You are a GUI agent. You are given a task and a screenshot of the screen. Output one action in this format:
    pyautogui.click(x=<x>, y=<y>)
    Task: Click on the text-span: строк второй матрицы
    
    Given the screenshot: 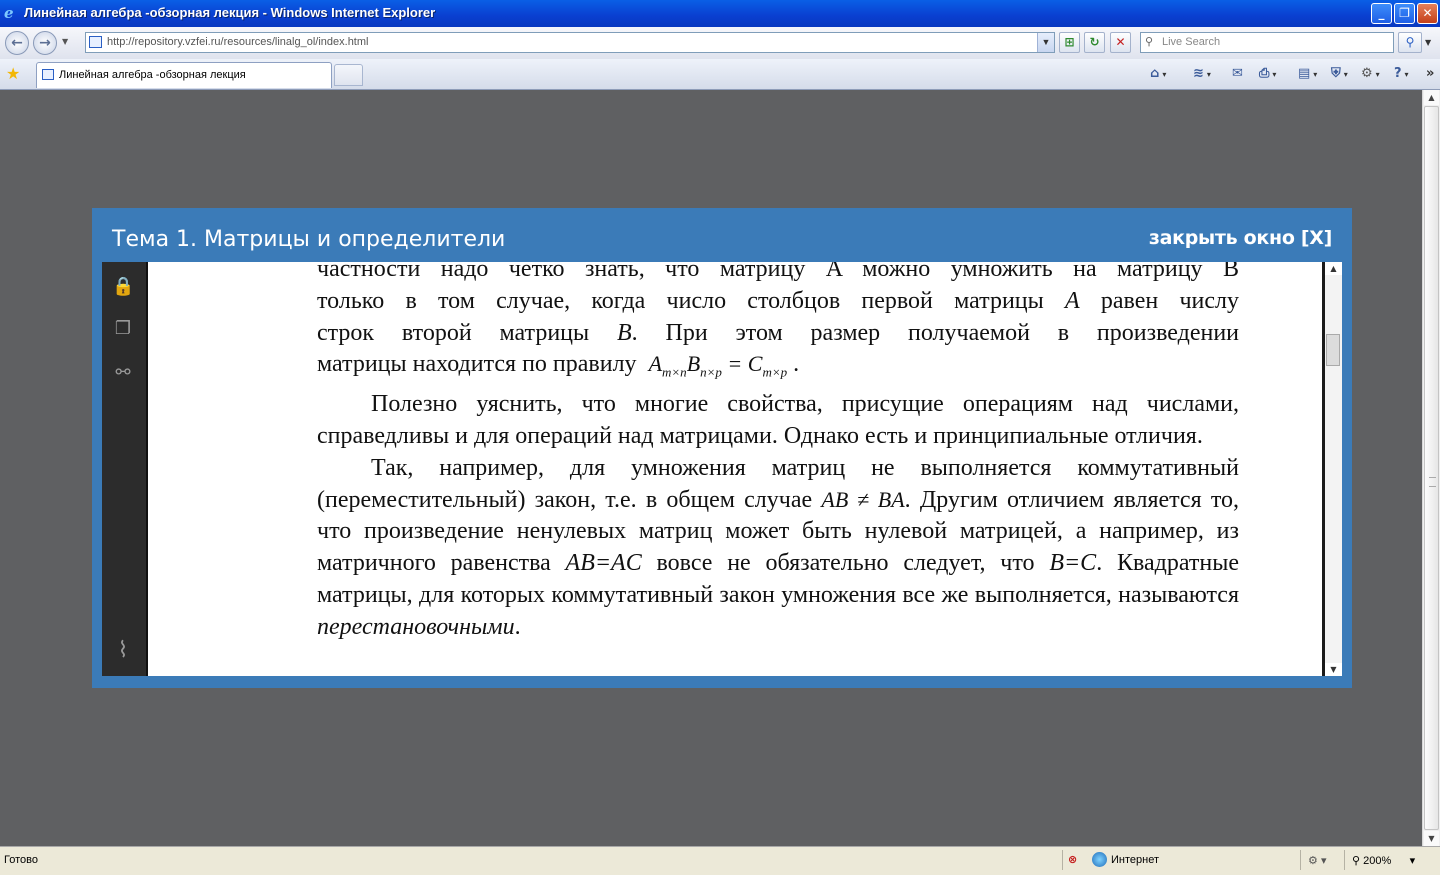 What is the action you would take?
    pyautogui.click(x=467, y=332)
    